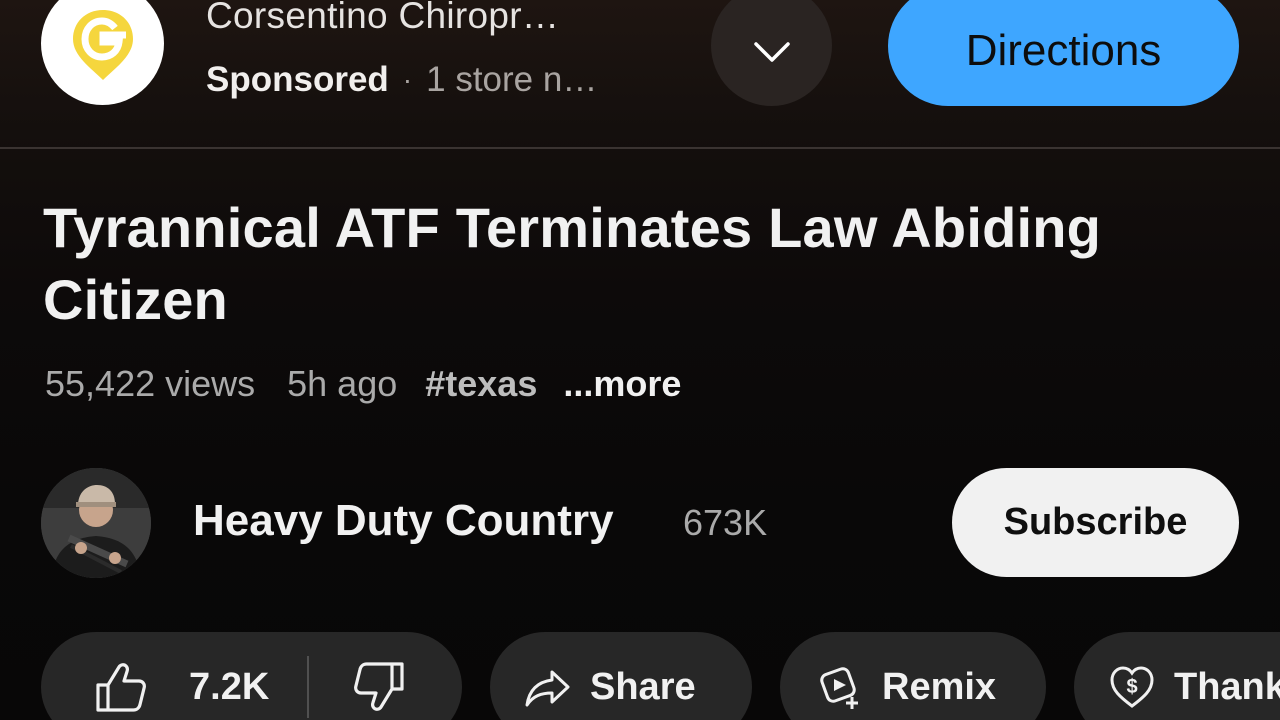  I want to click on subscribe-button: Subscribe, so click(1095, 522).